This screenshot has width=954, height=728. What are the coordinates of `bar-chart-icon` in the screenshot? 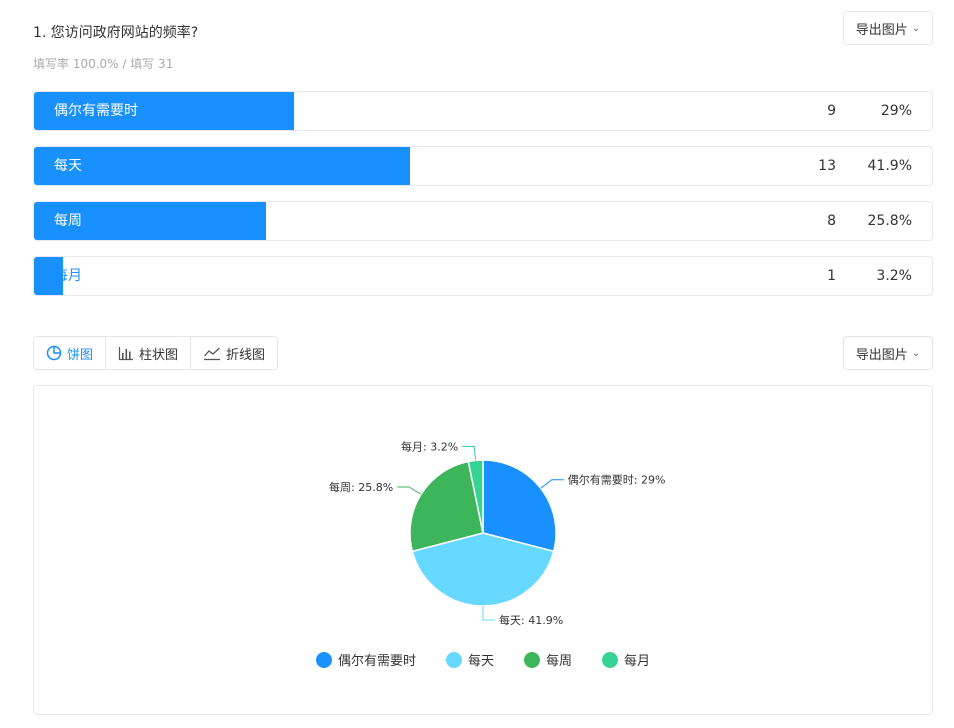 It's located at (126, 354).